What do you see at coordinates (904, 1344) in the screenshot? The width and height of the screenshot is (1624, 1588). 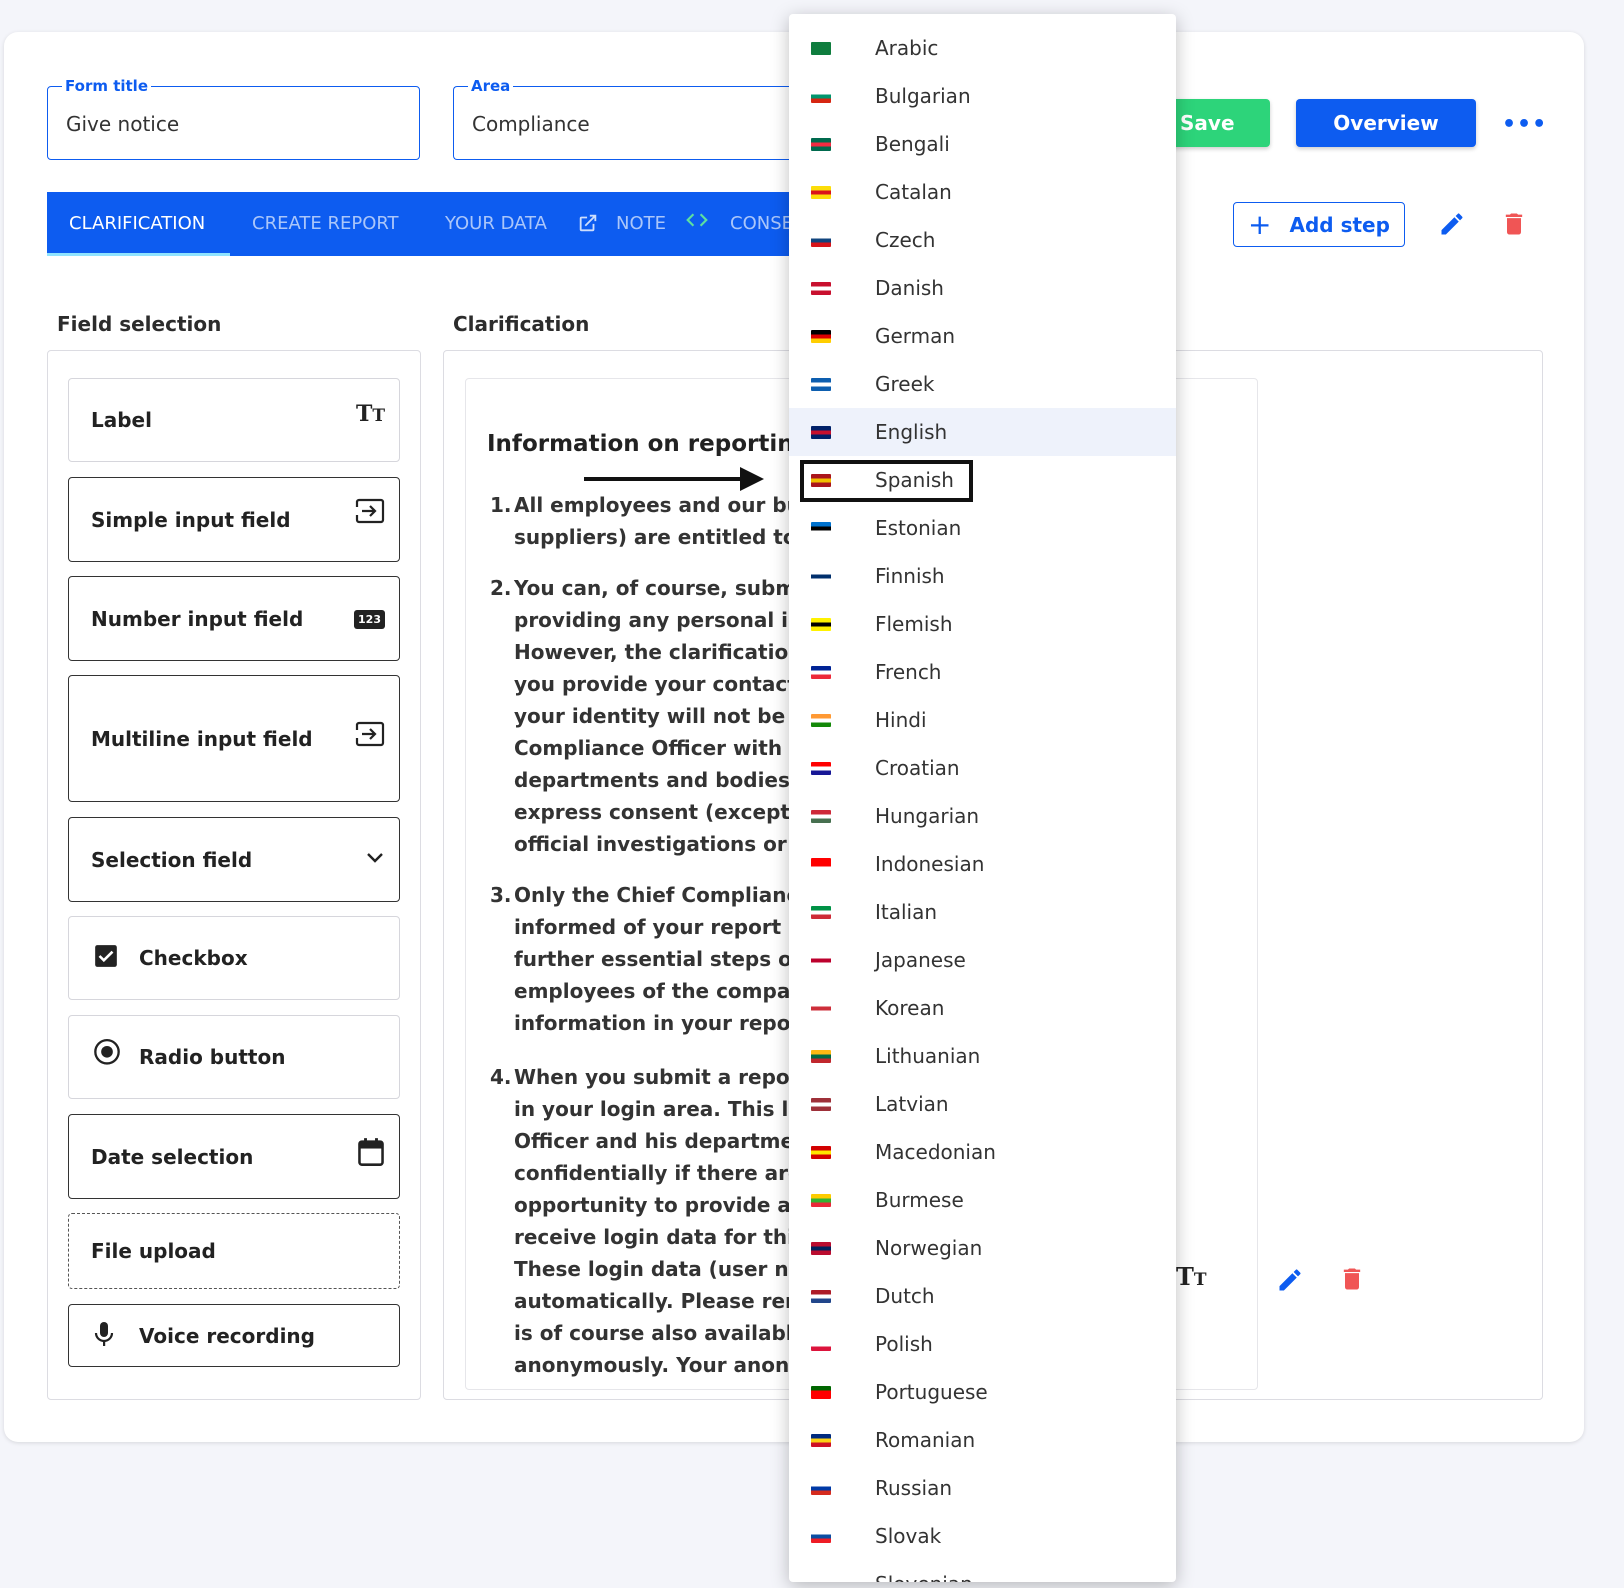 I see `language-label: Polish` at bounding box center [904, 1344].